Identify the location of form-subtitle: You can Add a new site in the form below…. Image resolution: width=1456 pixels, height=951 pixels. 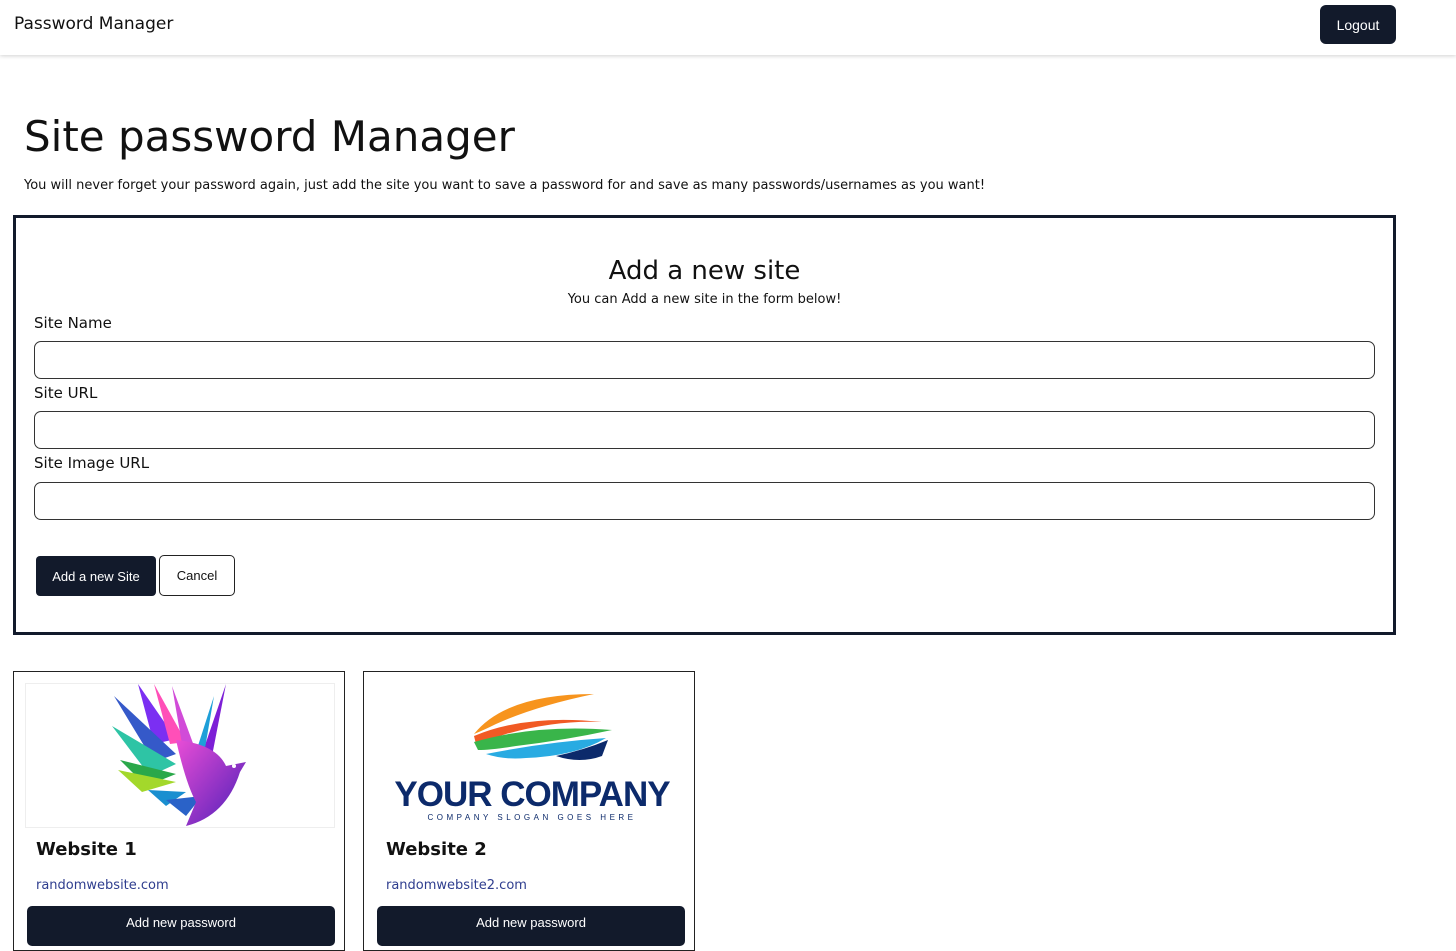
(704, 299).